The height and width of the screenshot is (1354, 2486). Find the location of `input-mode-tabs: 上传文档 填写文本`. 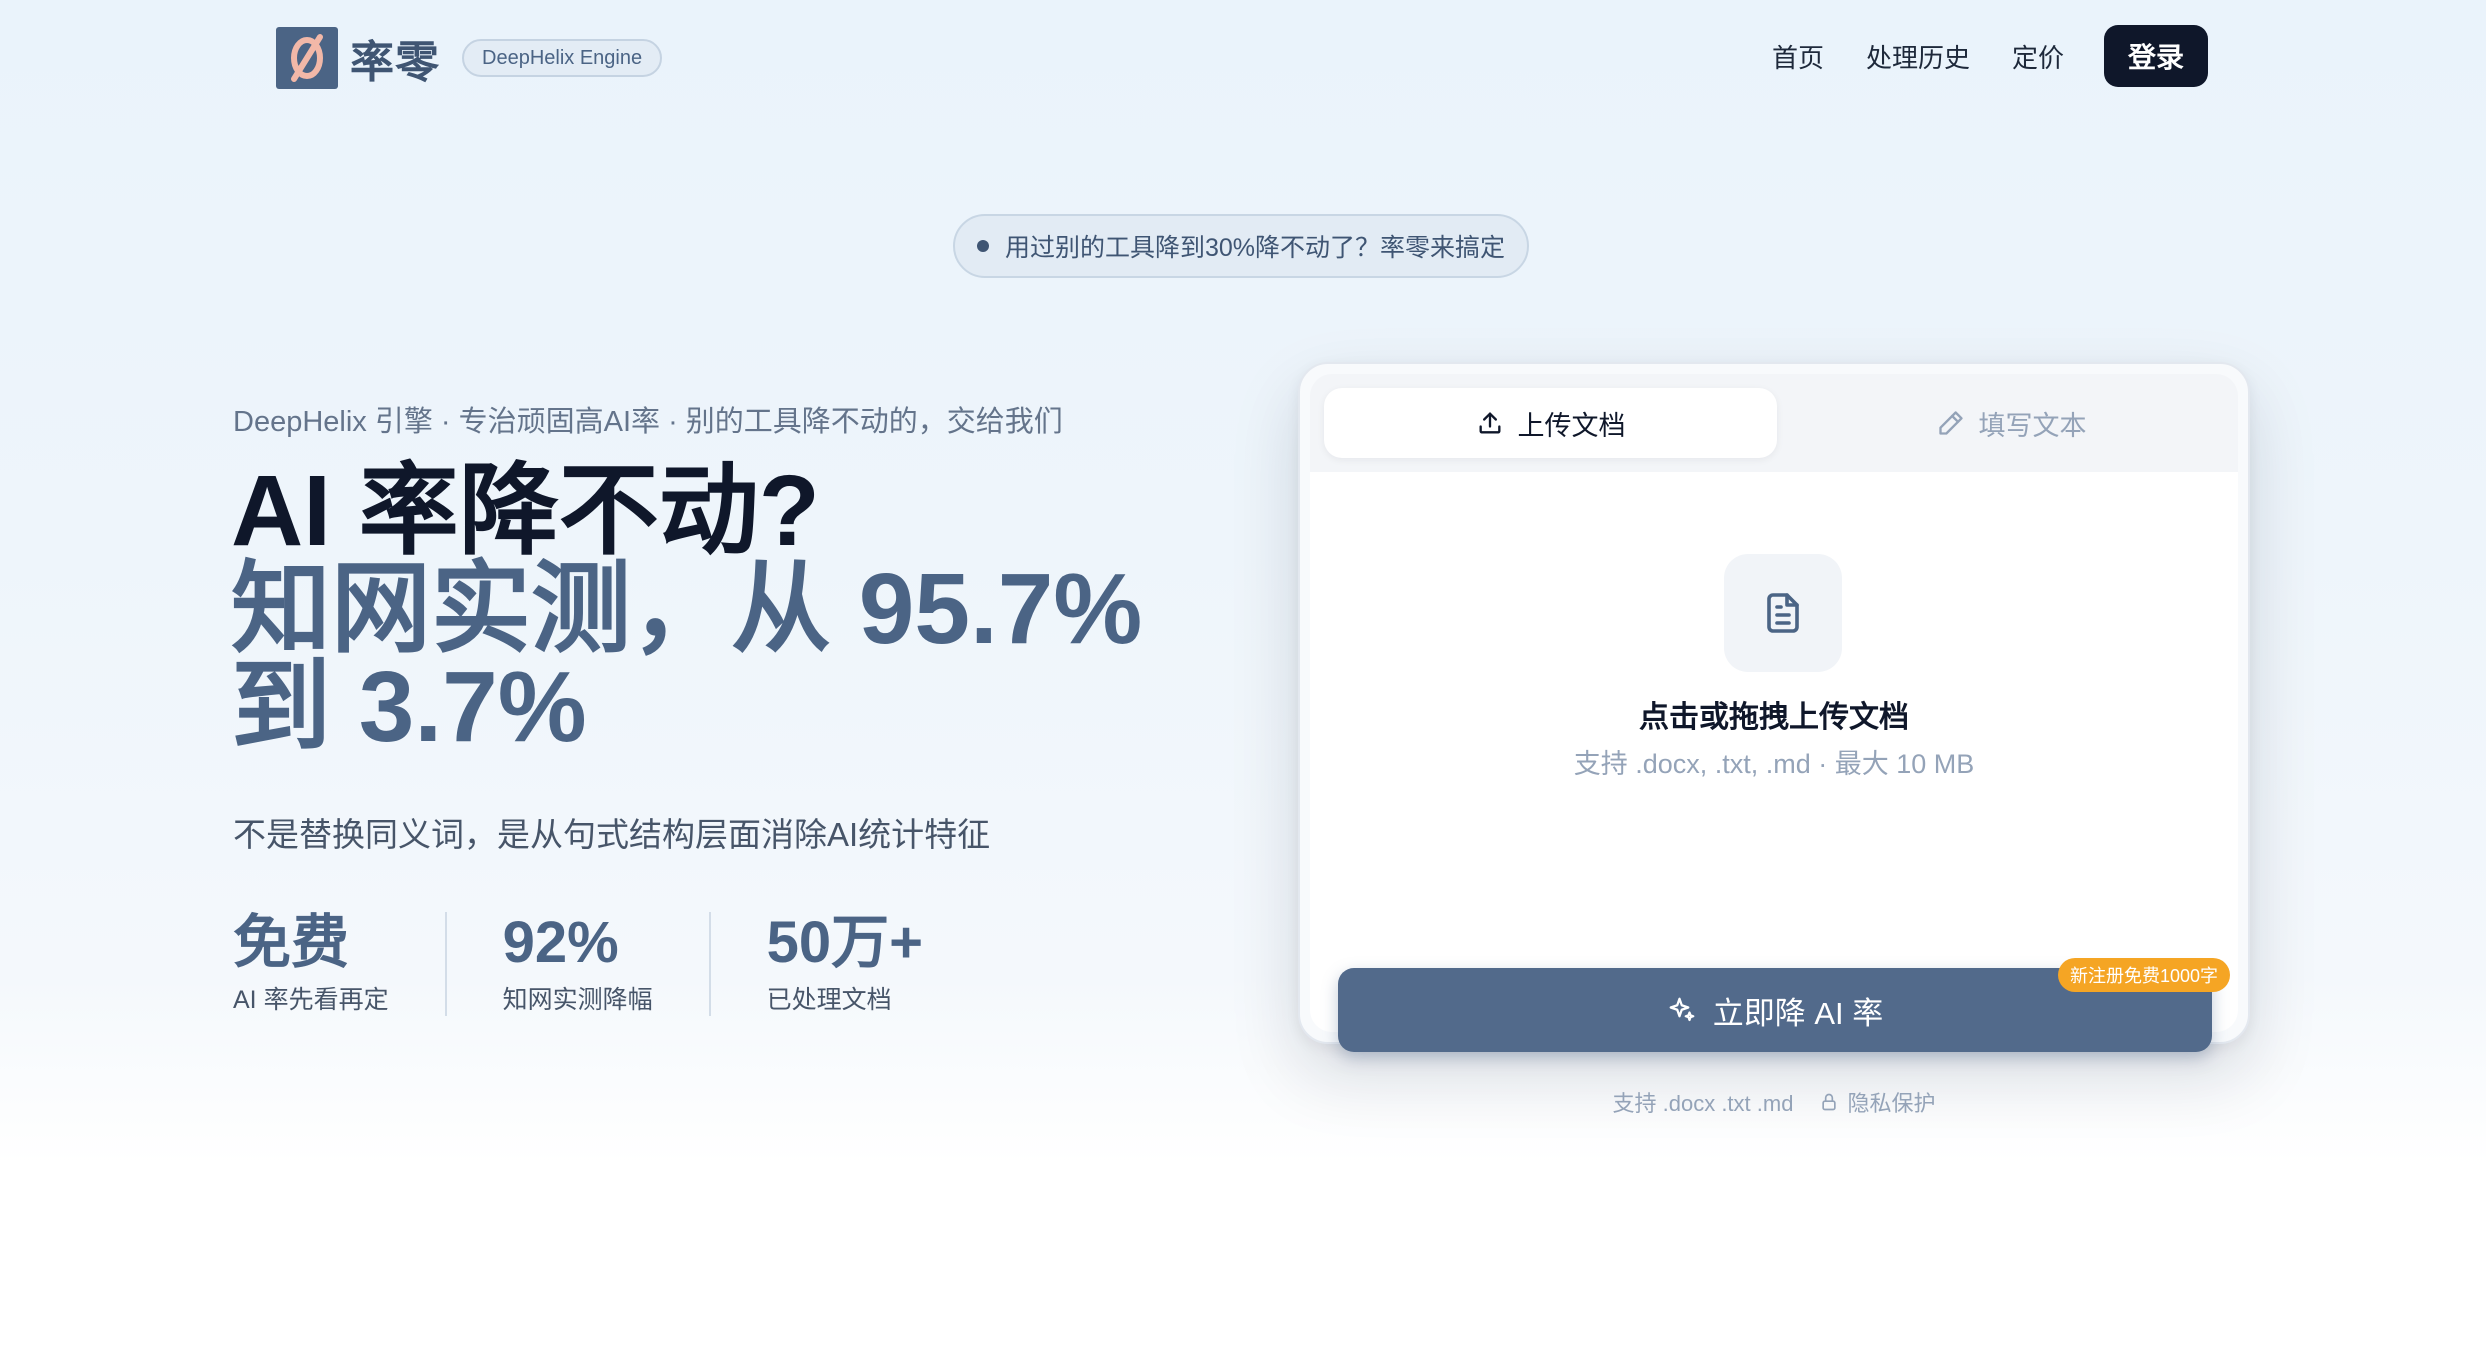

input-mode-tabs: 上传文档 填写文本 is located at coordinates (1774, 423).